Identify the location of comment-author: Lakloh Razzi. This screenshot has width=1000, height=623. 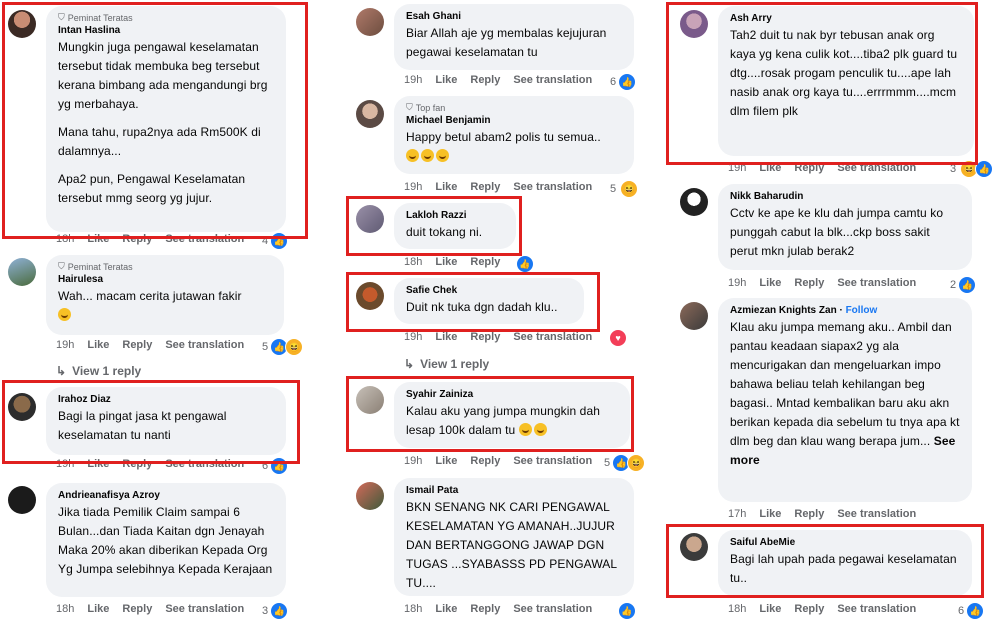
(455, 216).